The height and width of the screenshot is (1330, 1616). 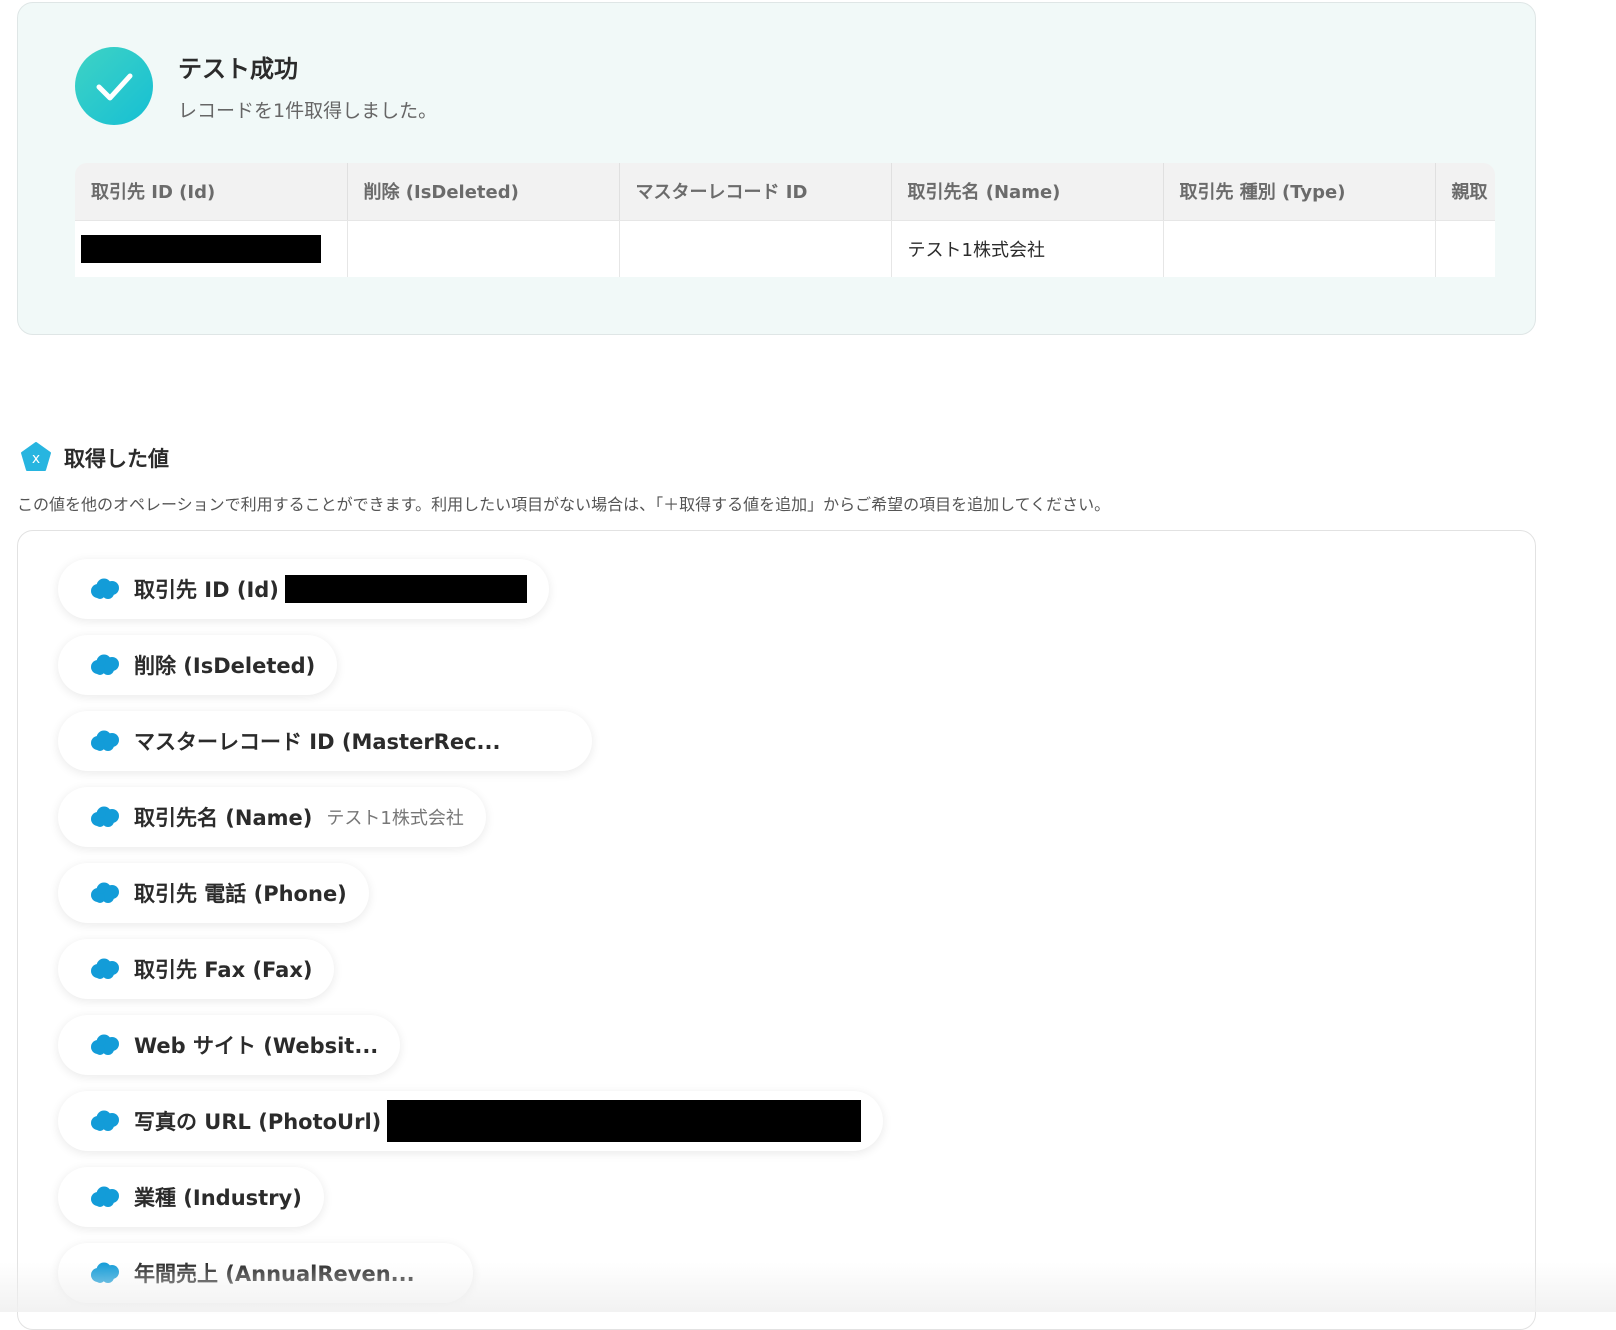 What do you see at coordinates (114, 86) in the screenshot?
I see `success-check-icon` at bounding box center [114, 86].